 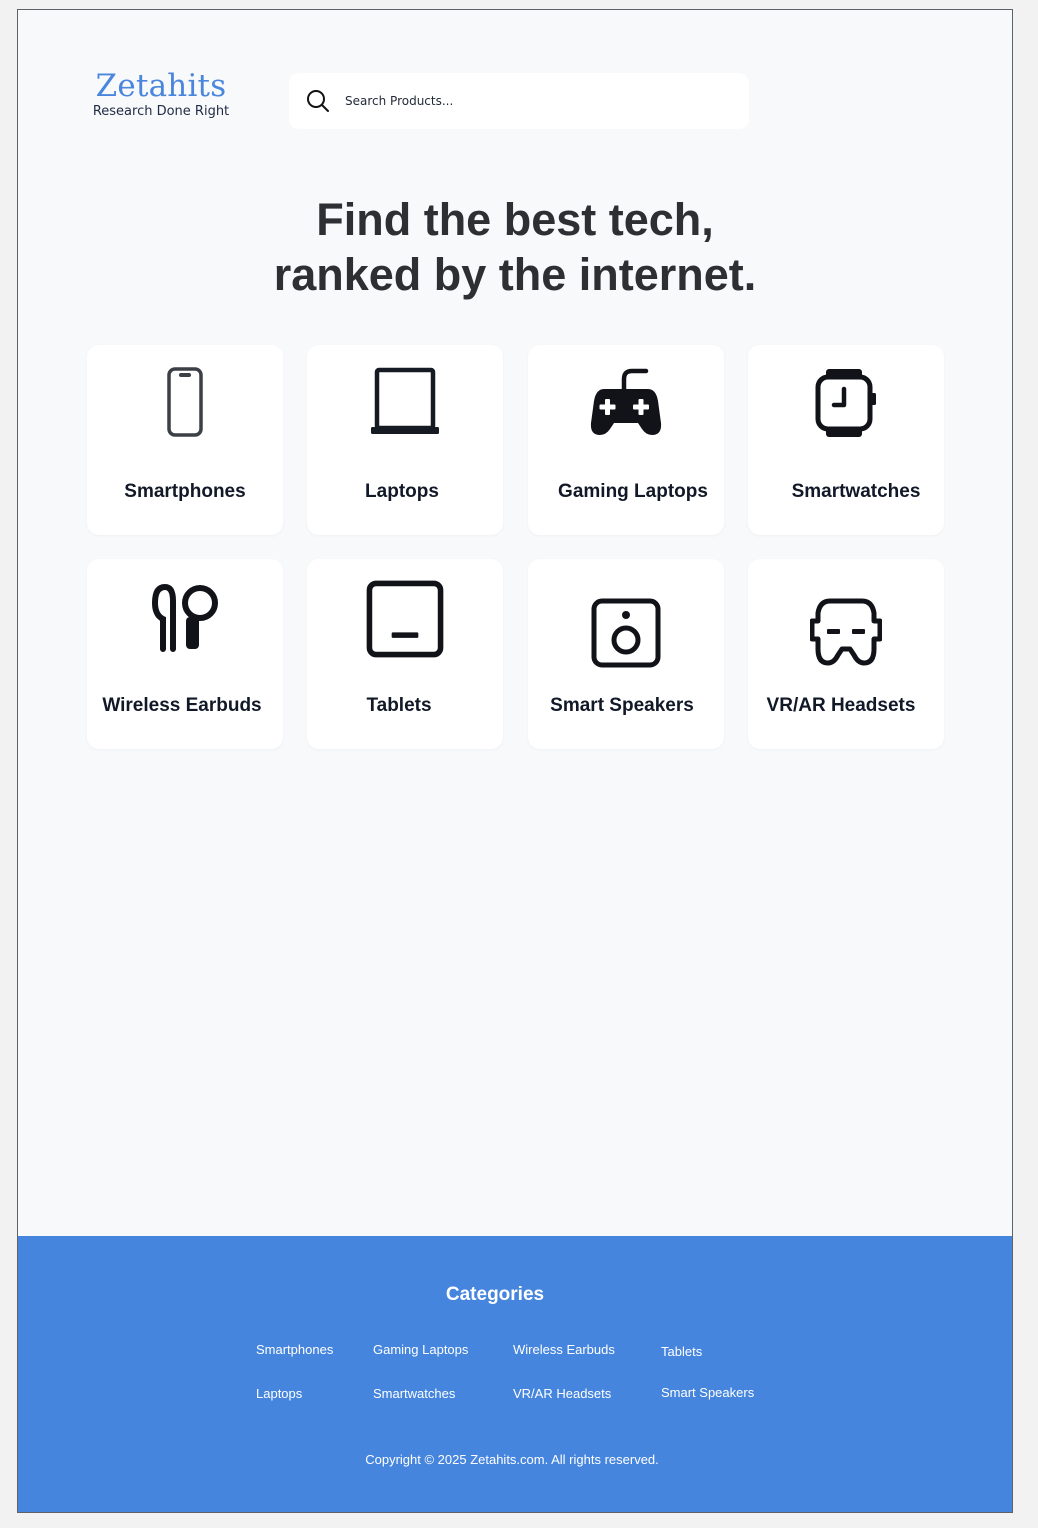 I want to click on category-label: Tablets, so click(x=399, y=705).